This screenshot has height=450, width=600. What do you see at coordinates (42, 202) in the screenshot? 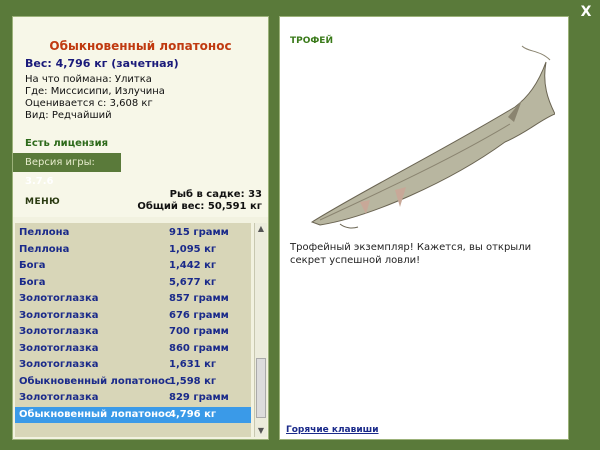
I see `menu-button: МЕНЮ` at bounding box center [42, 202].